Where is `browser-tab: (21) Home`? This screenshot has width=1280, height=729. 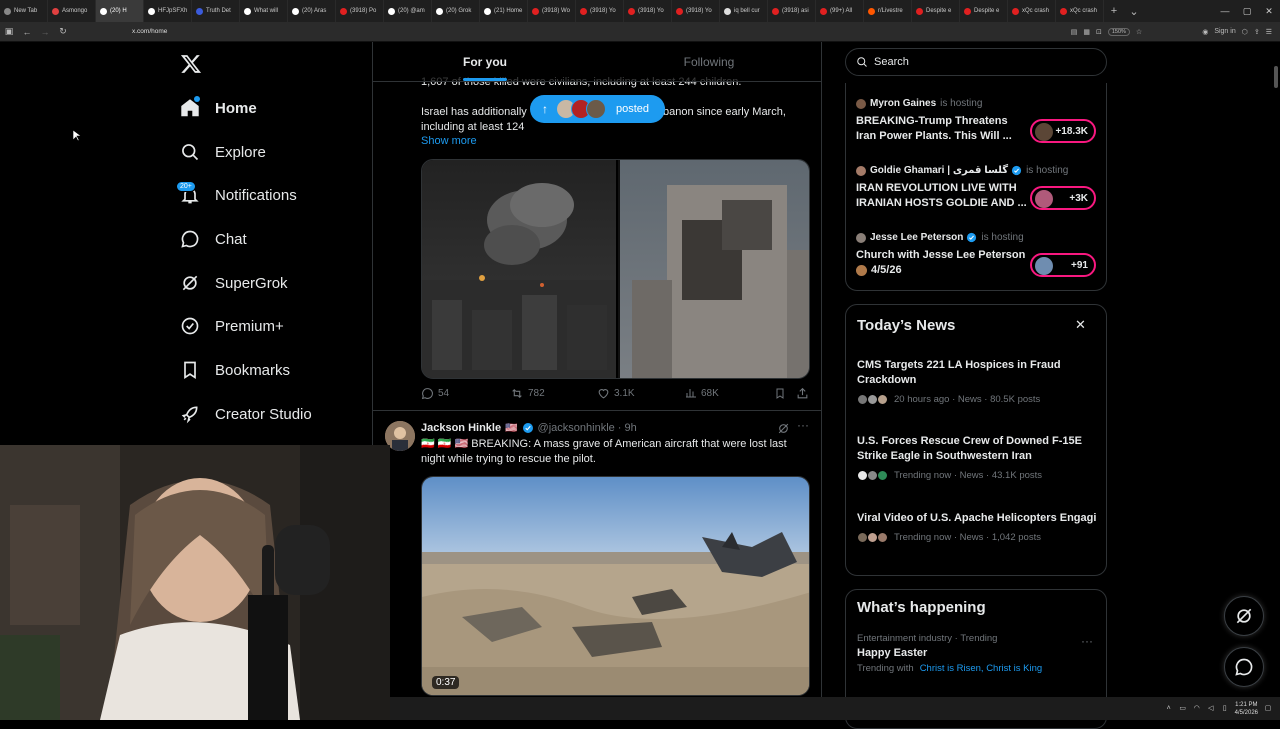
browser-tab: (21) Home is located at coordinates (504, 11).